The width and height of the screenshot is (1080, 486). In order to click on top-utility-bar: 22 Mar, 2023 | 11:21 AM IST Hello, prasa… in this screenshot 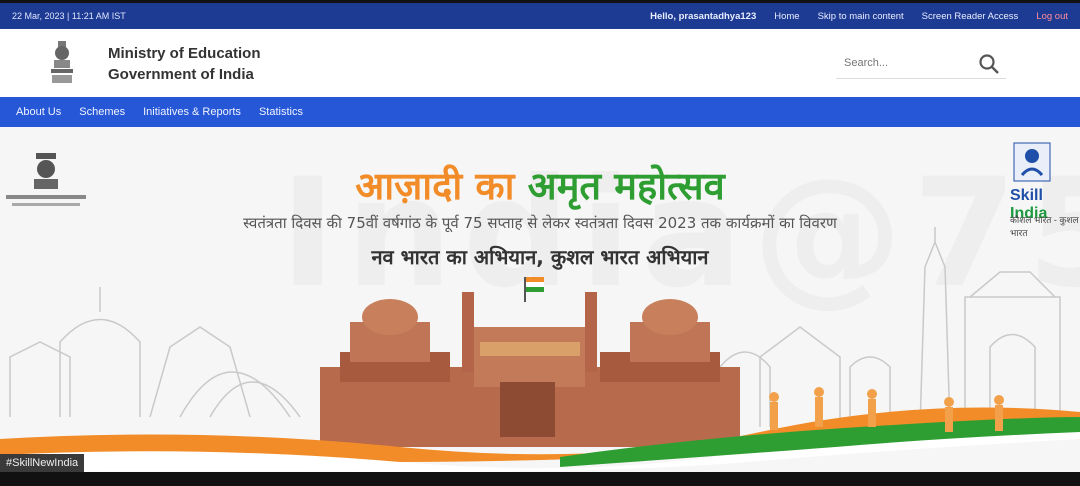, I will do `click(540, 16)`.